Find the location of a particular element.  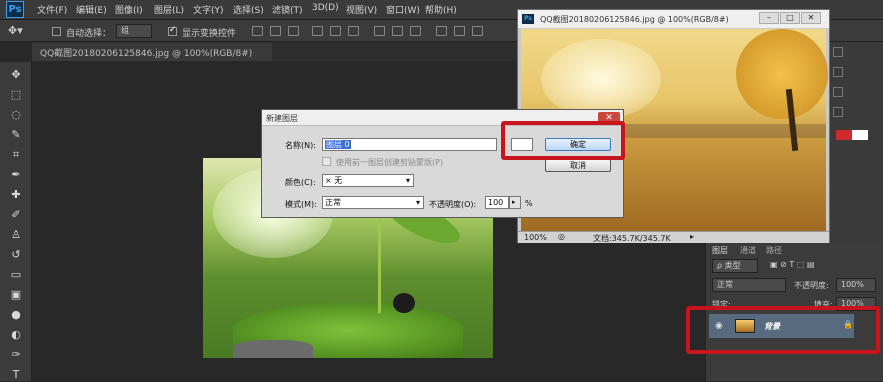

mode-value: 正常 is located at coordinates (333, 202).